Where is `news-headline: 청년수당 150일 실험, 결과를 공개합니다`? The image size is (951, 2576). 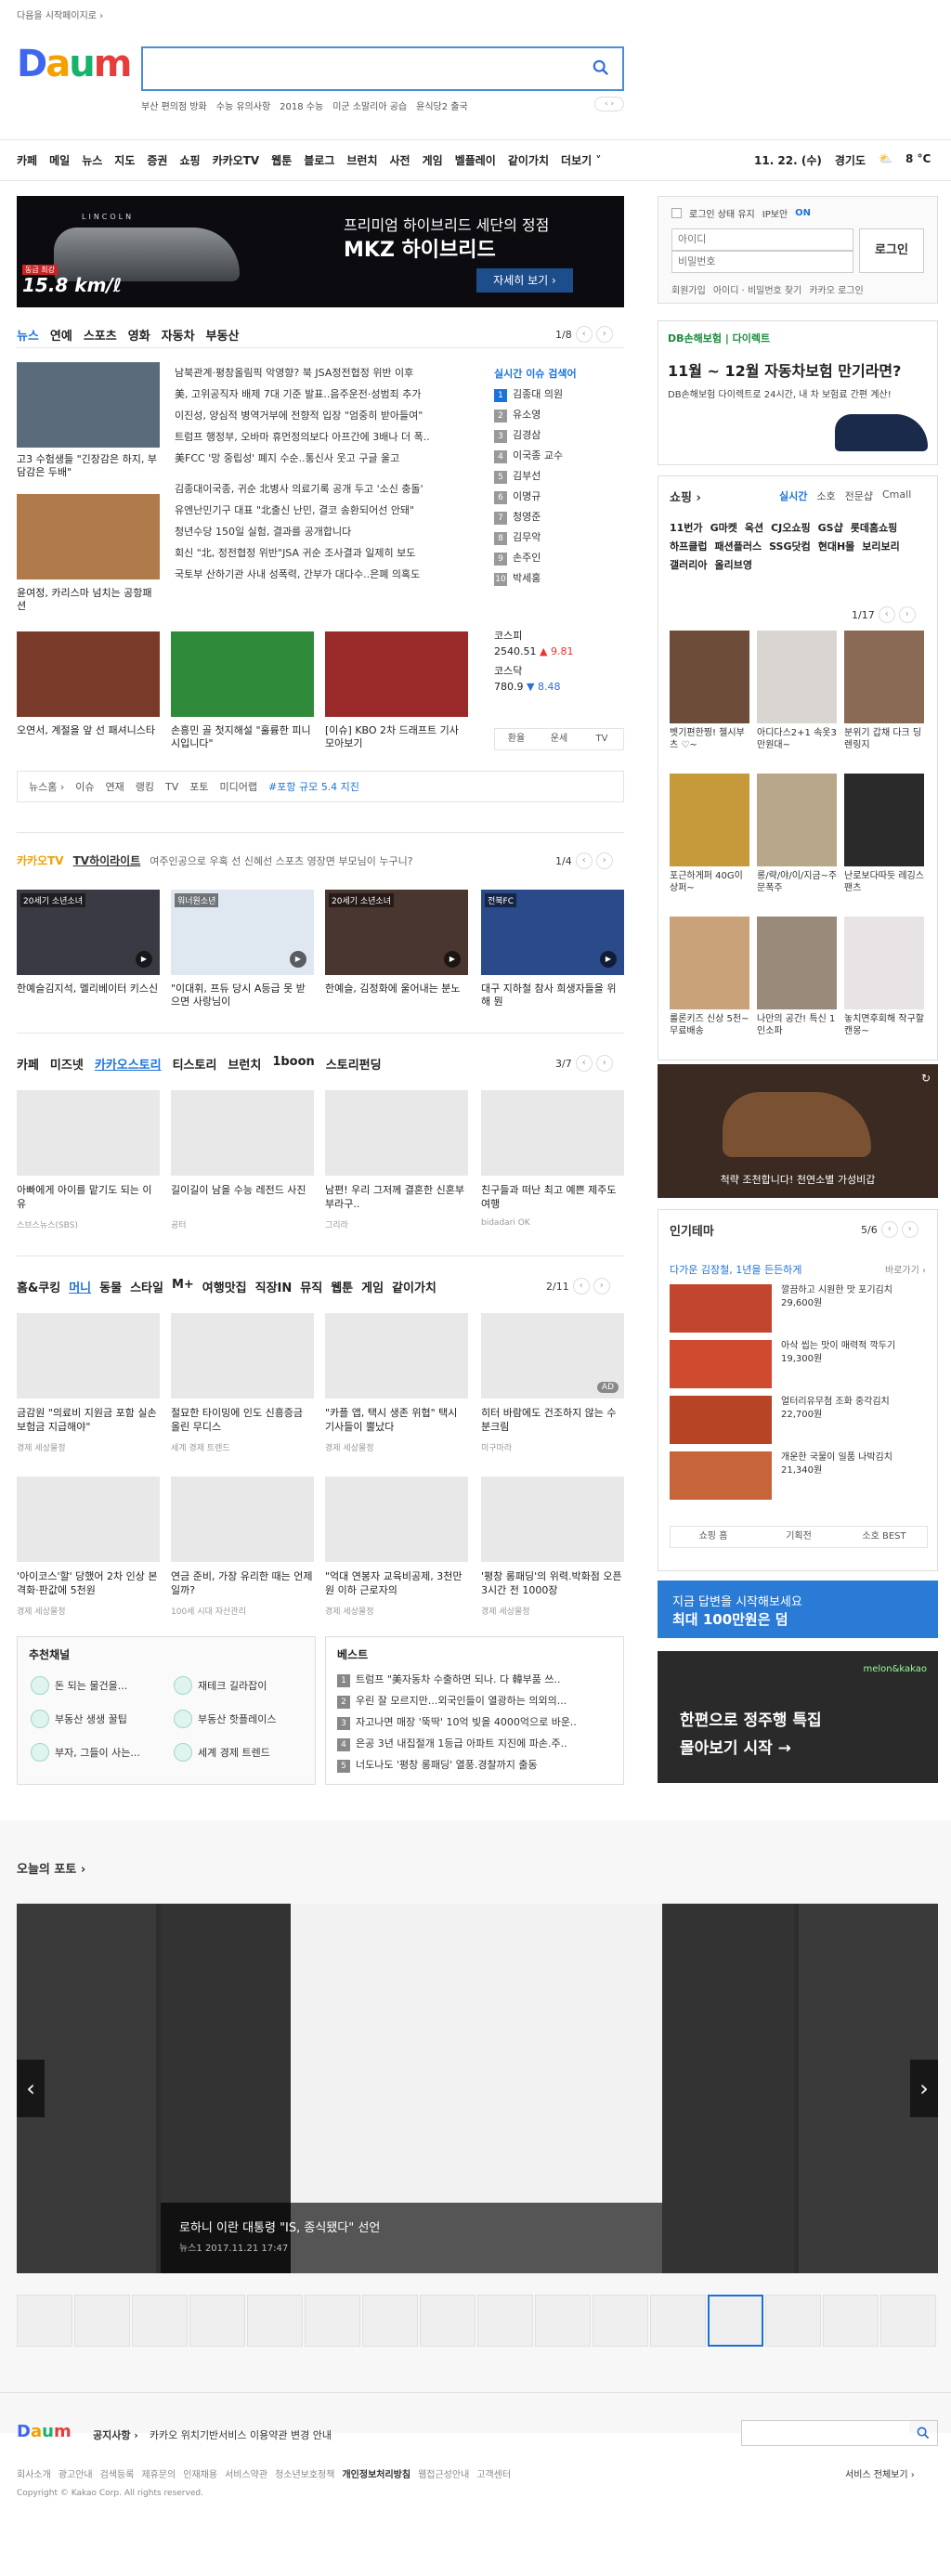 news-headline: 청년수당 150일 실험, 결과를 공개합니다 is located at coordinates (330, 531).